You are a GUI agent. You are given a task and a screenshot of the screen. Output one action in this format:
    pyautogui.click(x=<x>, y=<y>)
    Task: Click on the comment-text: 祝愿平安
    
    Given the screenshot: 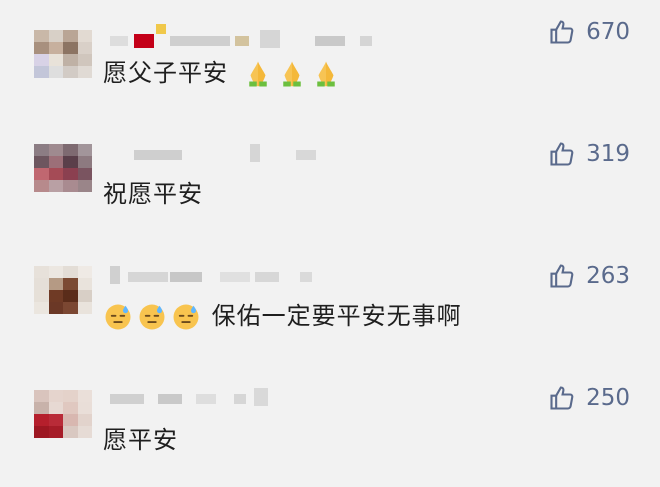 What is the action you would take?
    pyautogui.click(x=153, y=194)
    